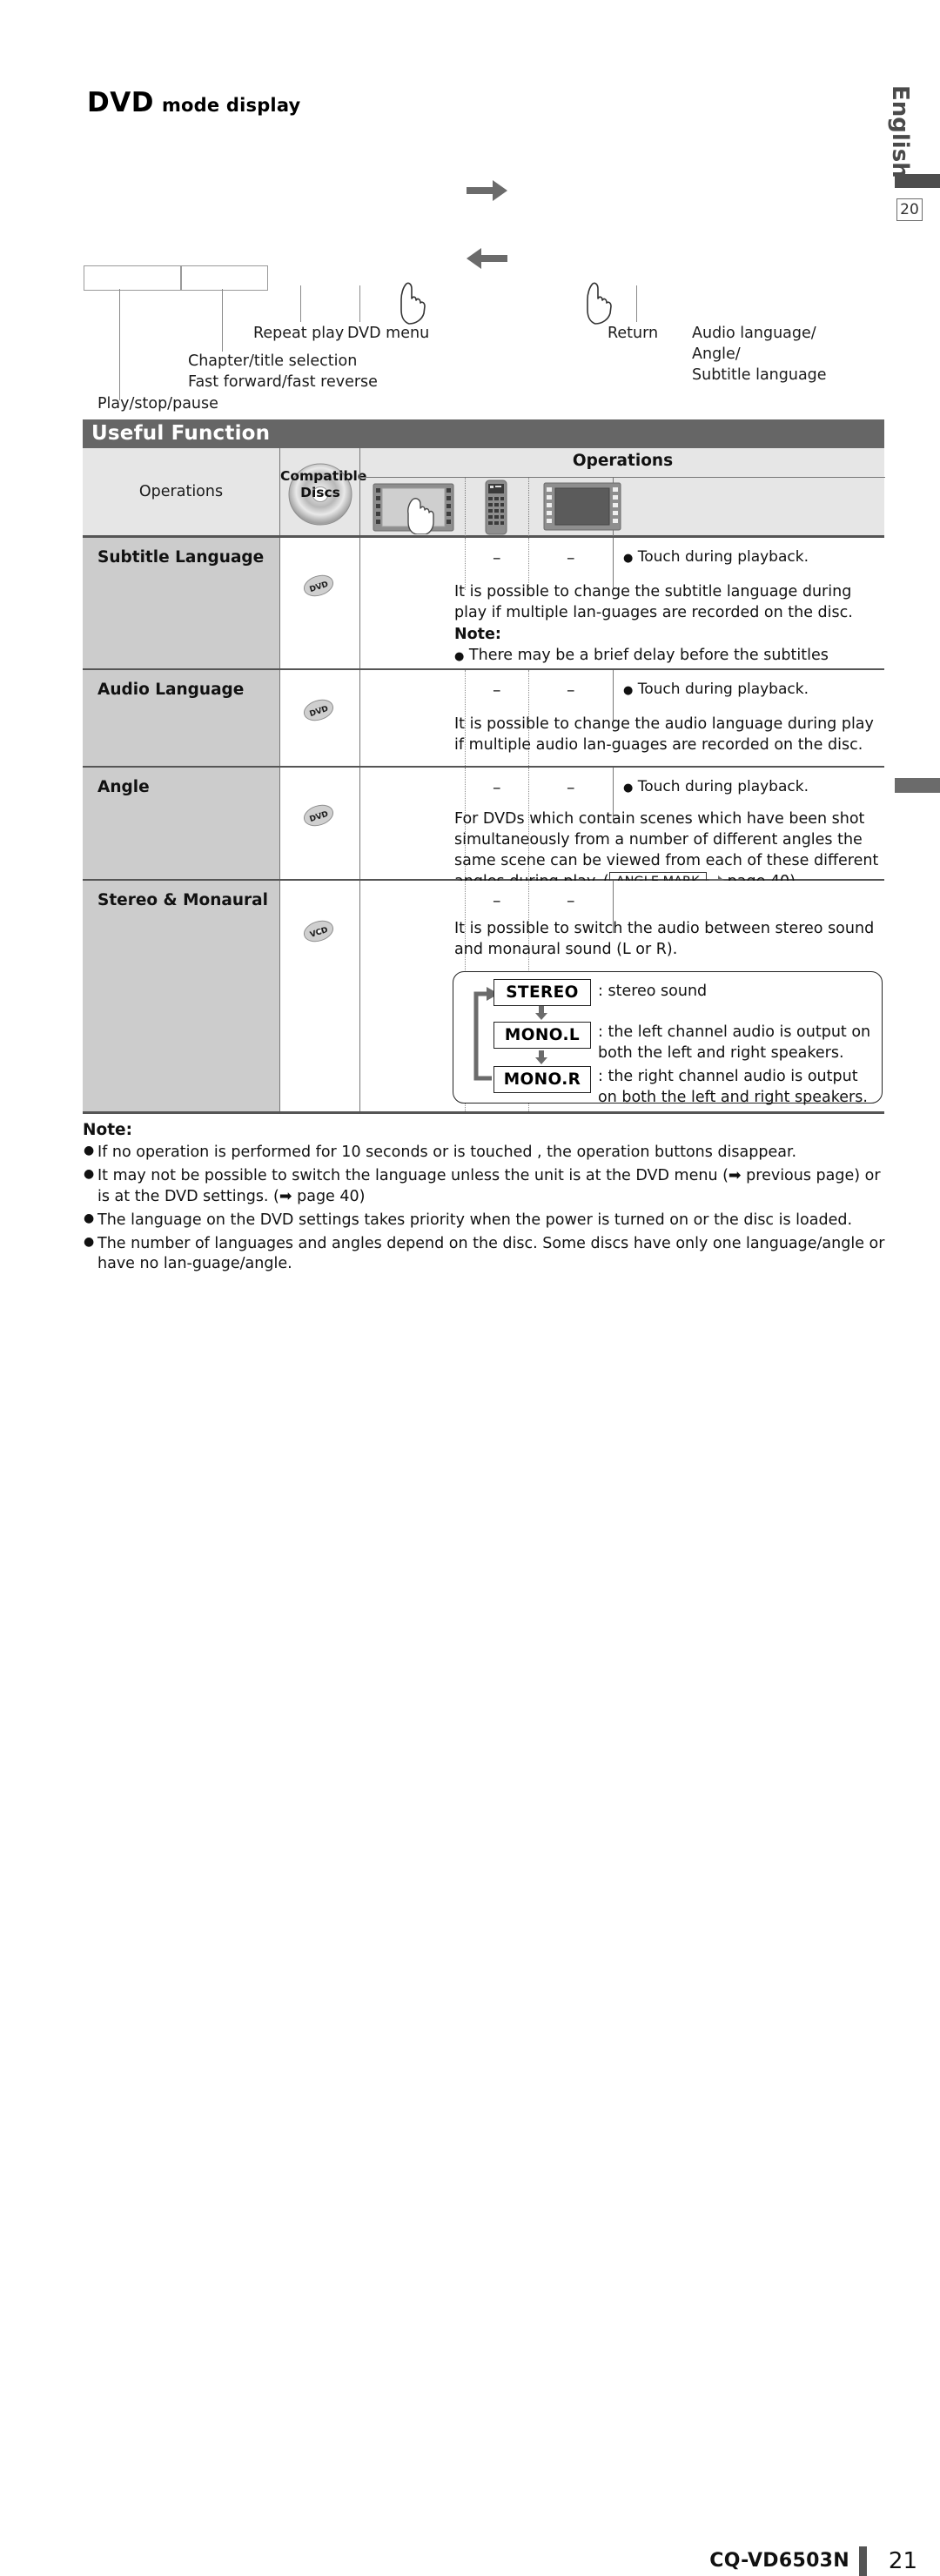 The image size is (940, 2576). Describe the element at coordinates (124, 787) in the screenshot. I see `row-label-angle: Angle` at that location.